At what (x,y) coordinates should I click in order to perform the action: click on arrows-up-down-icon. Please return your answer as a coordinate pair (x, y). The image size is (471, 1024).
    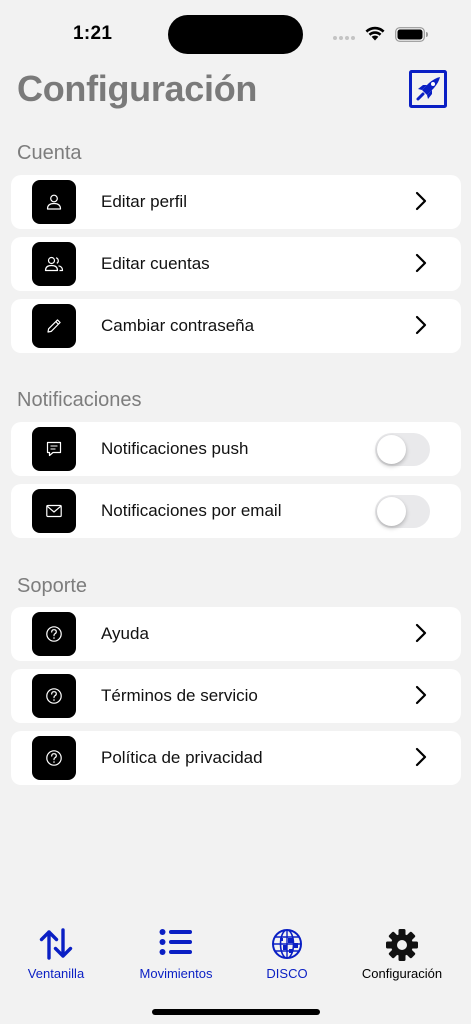
    Looking at the image, I should click on (56, 944).